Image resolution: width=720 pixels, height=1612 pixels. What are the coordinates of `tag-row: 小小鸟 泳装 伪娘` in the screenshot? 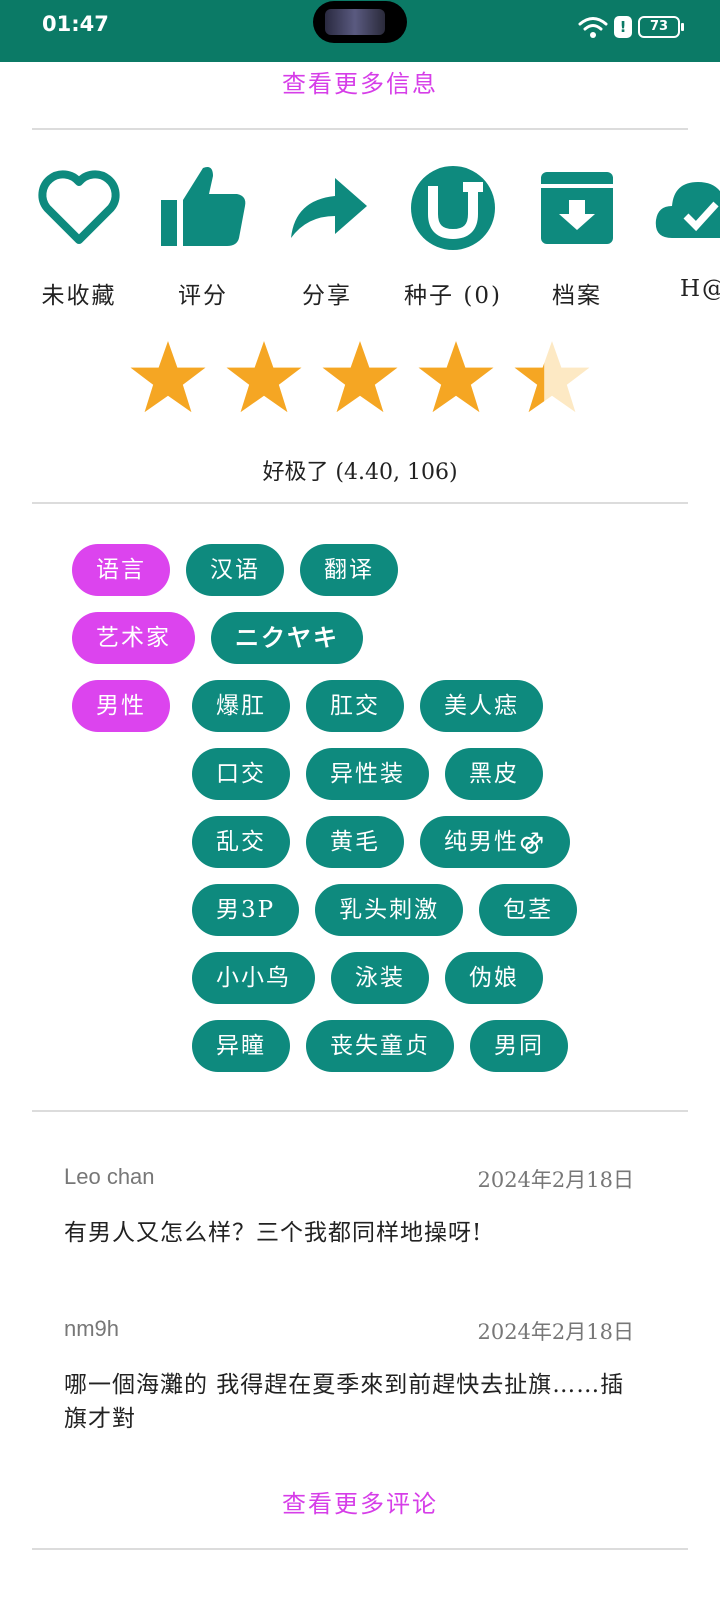 It's located at (367, 978).